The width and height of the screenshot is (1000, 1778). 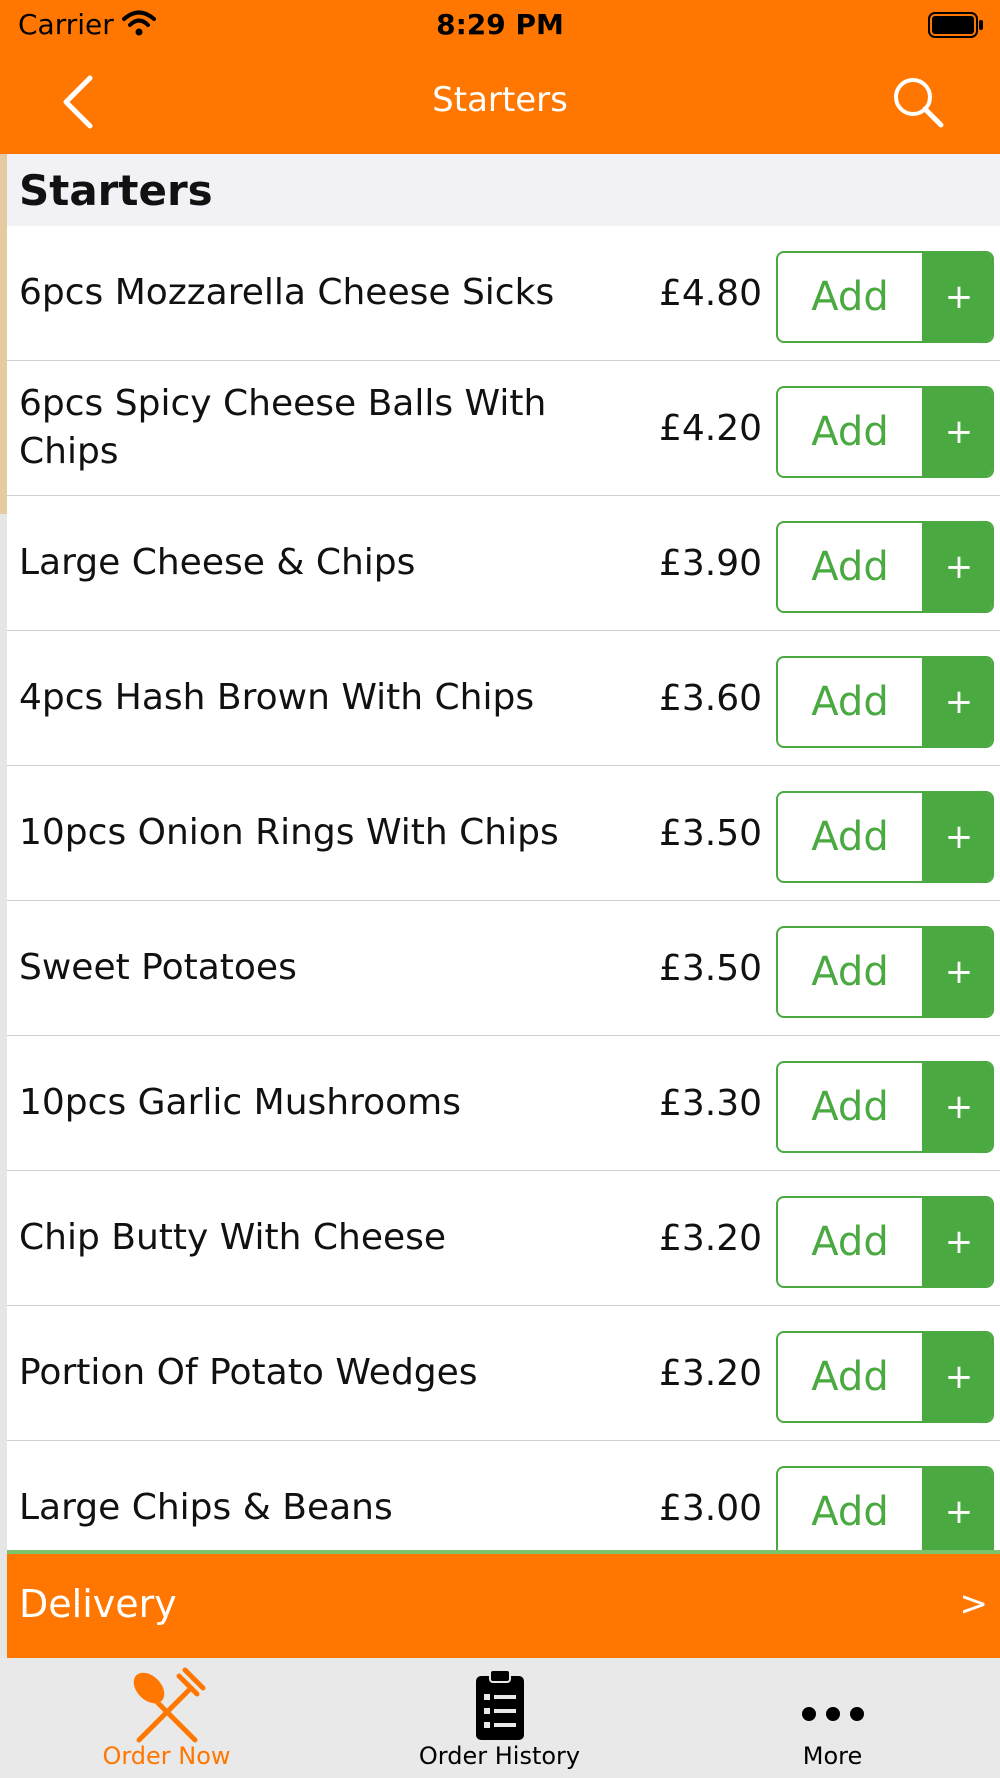 What do you see at coordinates (503, 190) in the screenshot?
I see `section-header: Starters` at bounding box center [503, 190].